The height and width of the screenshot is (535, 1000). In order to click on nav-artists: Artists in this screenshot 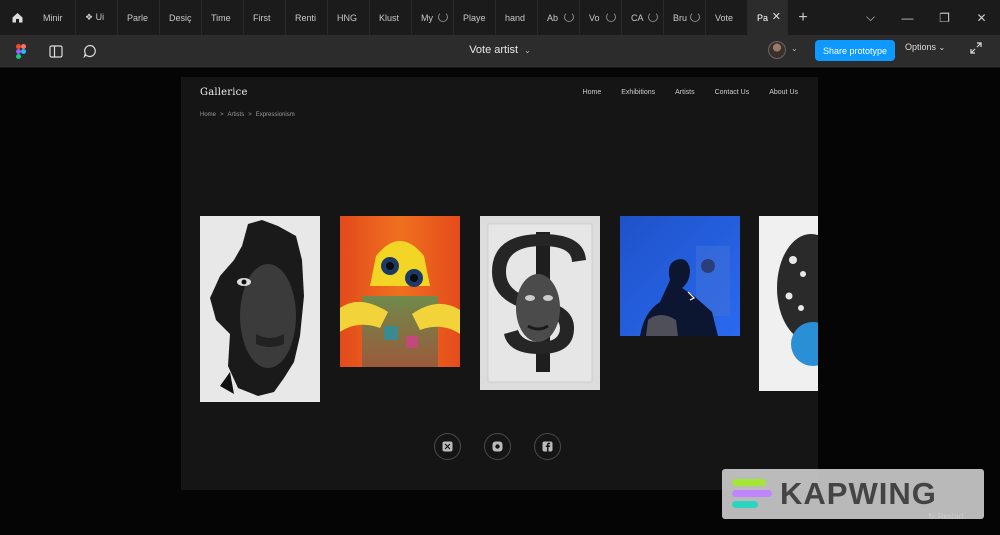, I will do `click(684, 92)`.